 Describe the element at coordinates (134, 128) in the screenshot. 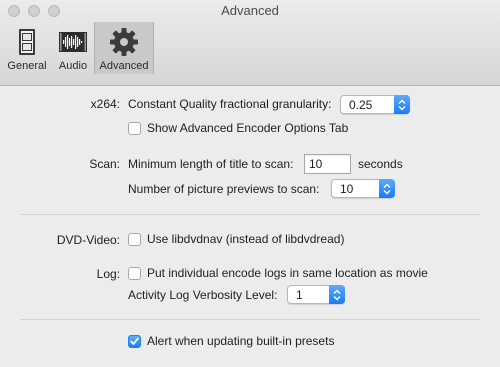

I see `show-advanced-tab-checkbox` at that location.